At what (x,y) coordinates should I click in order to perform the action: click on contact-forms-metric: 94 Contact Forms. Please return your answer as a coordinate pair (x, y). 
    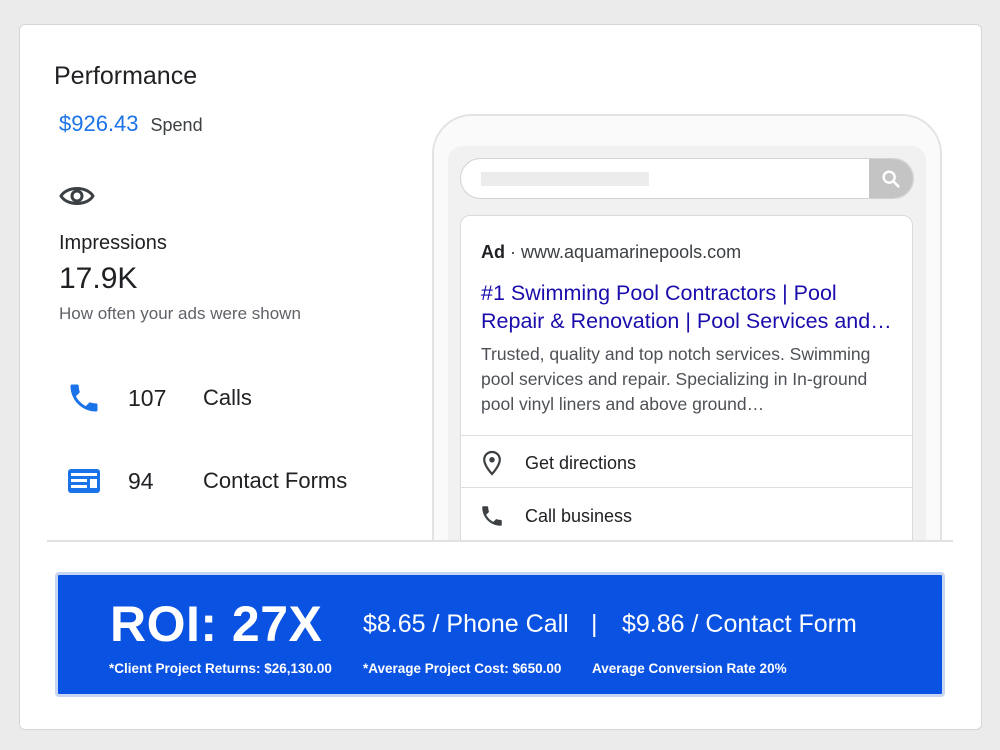
    Looking at the image, I should click on (206, 481).